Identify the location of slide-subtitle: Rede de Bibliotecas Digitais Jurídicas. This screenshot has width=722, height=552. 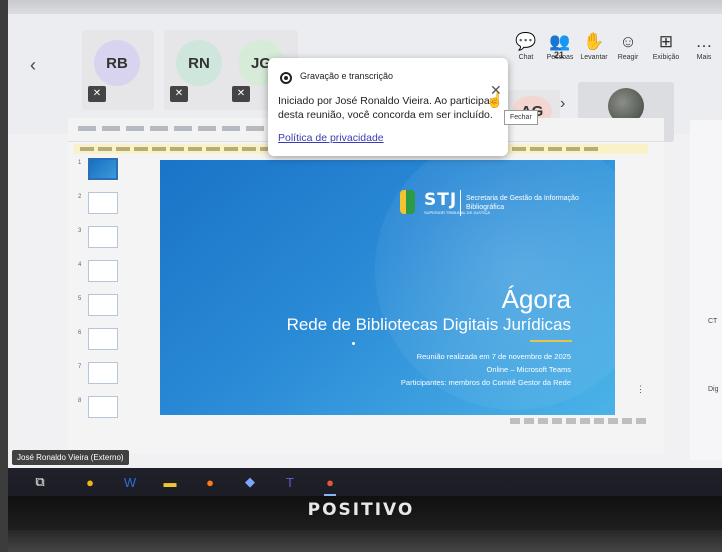
(428, 324).